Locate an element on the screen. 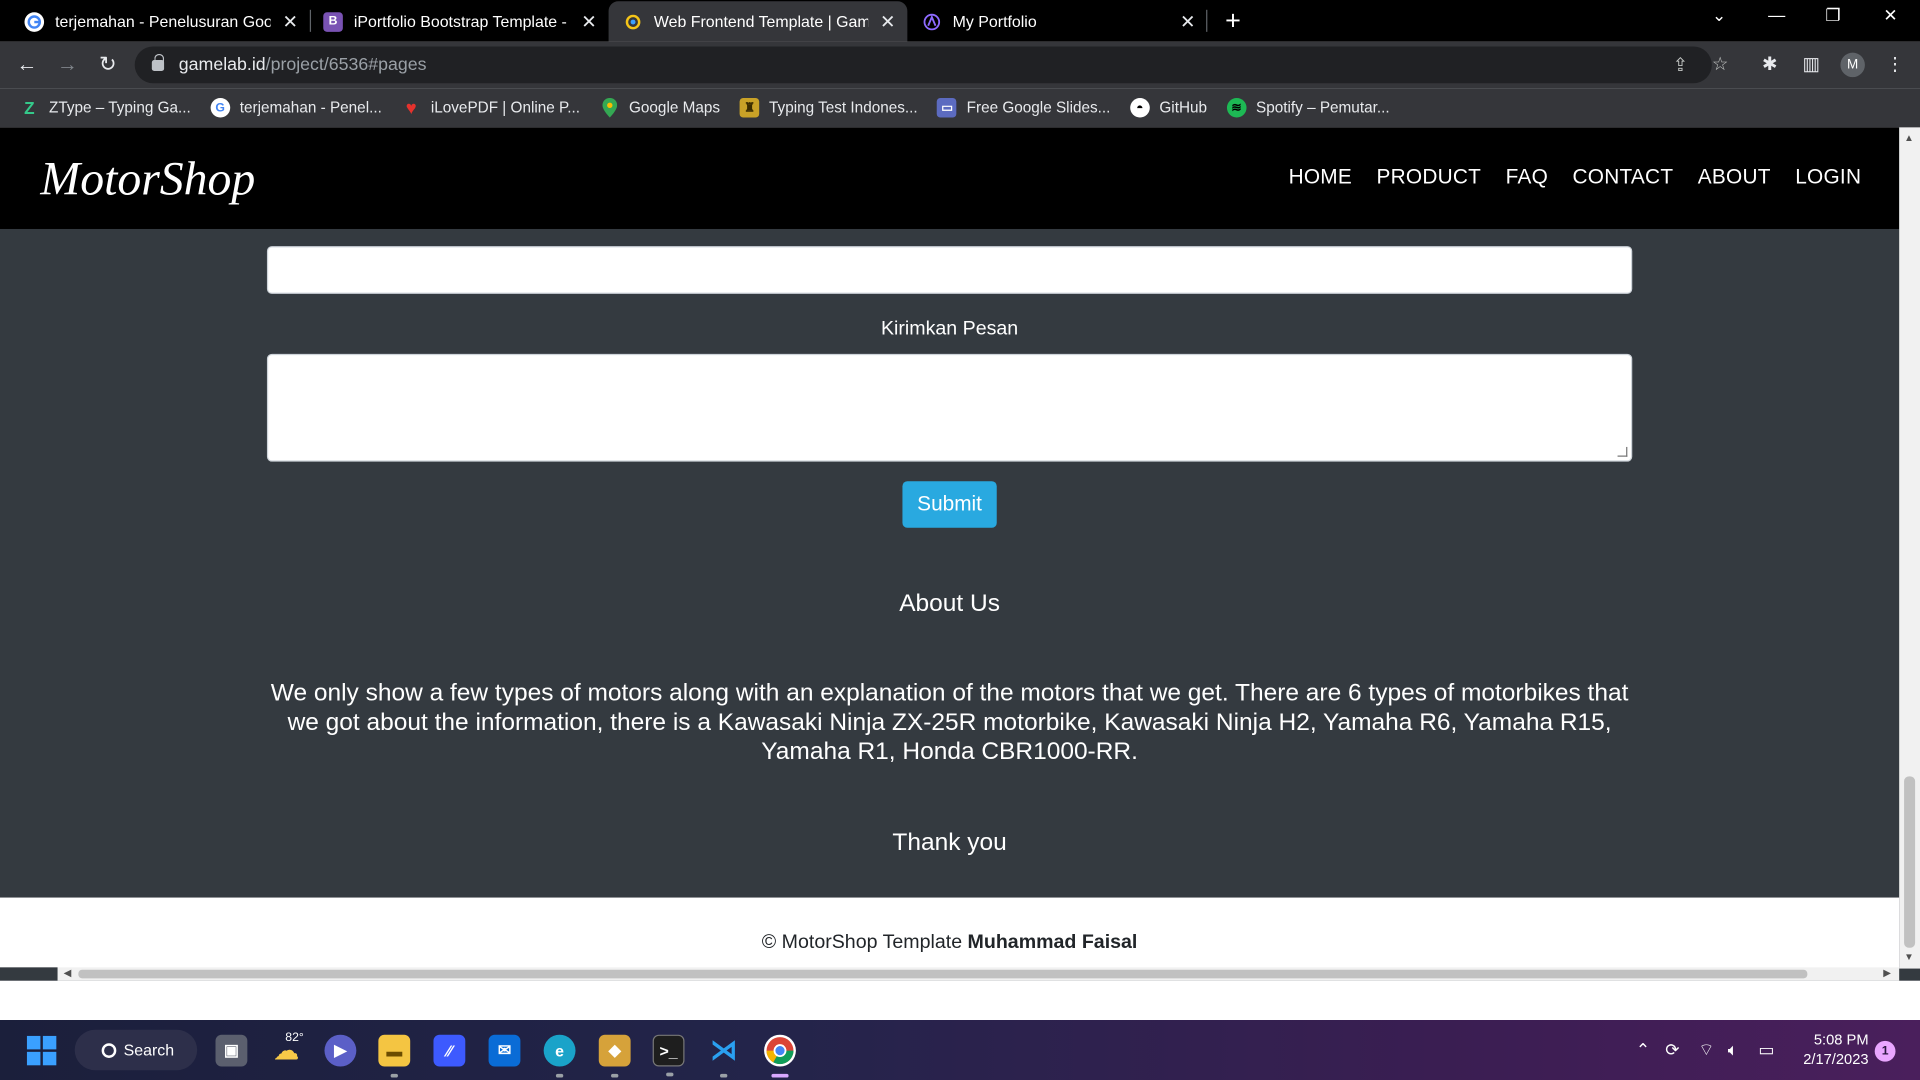 The height and width of the screenshot is (1080, 1920). thank-you-text: Thank you is located at coordinates (949, 842).